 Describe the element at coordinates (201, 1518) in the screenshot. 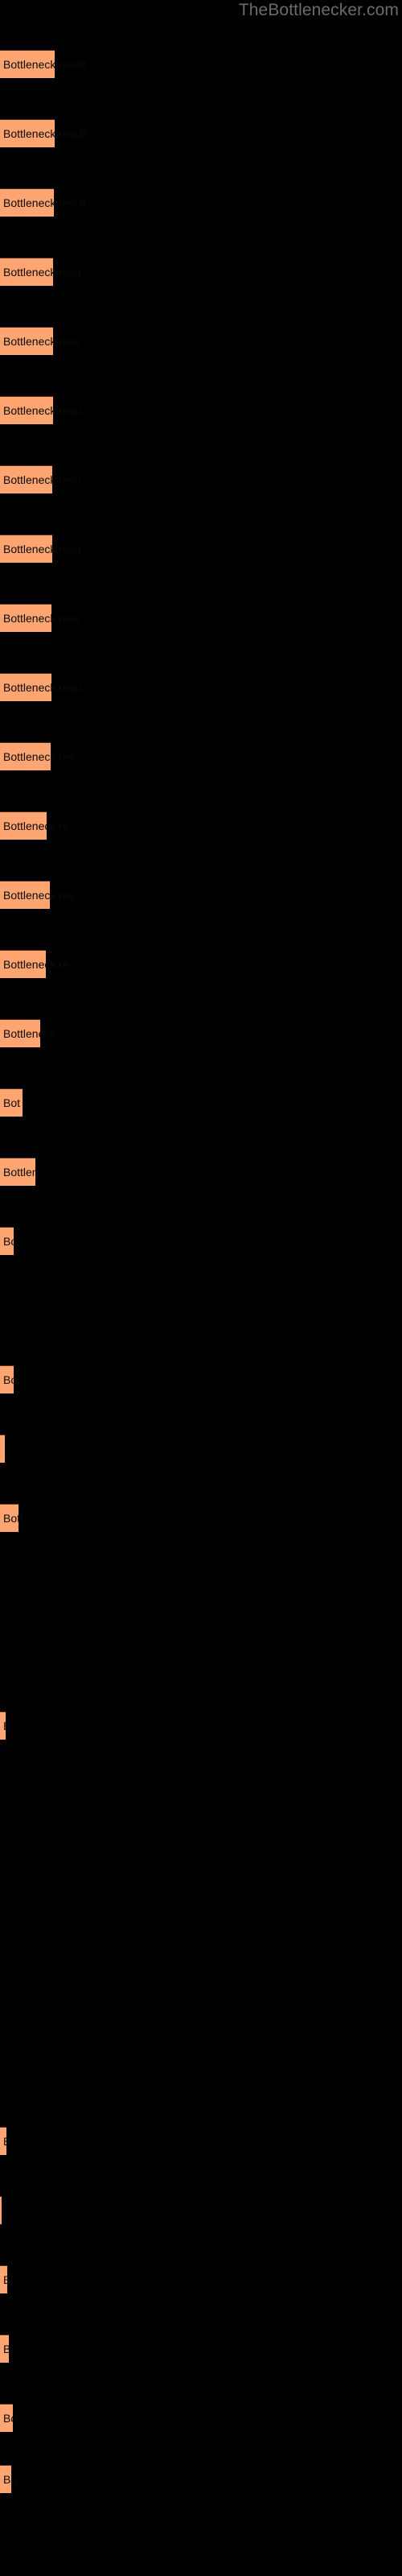

I see `bar-row: Bott` at that location.